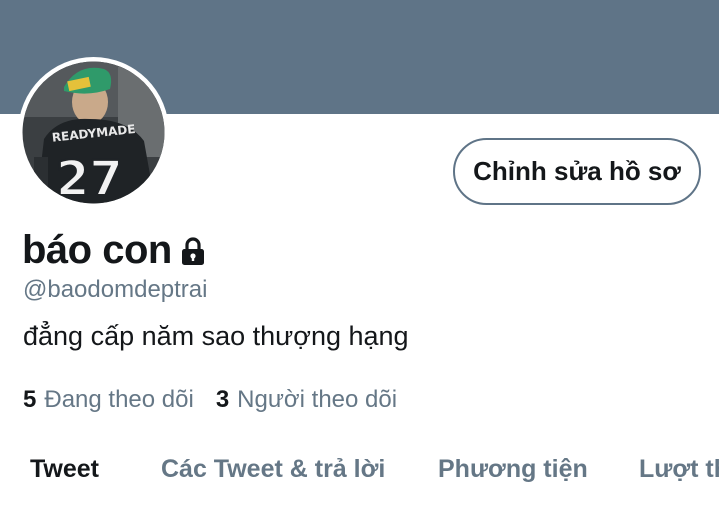  Describe the element at coordinates (210, 400) in the screenshot. I see `profile-stats: 5 Đang theo dõi 3 Người theo dõi` at that location.